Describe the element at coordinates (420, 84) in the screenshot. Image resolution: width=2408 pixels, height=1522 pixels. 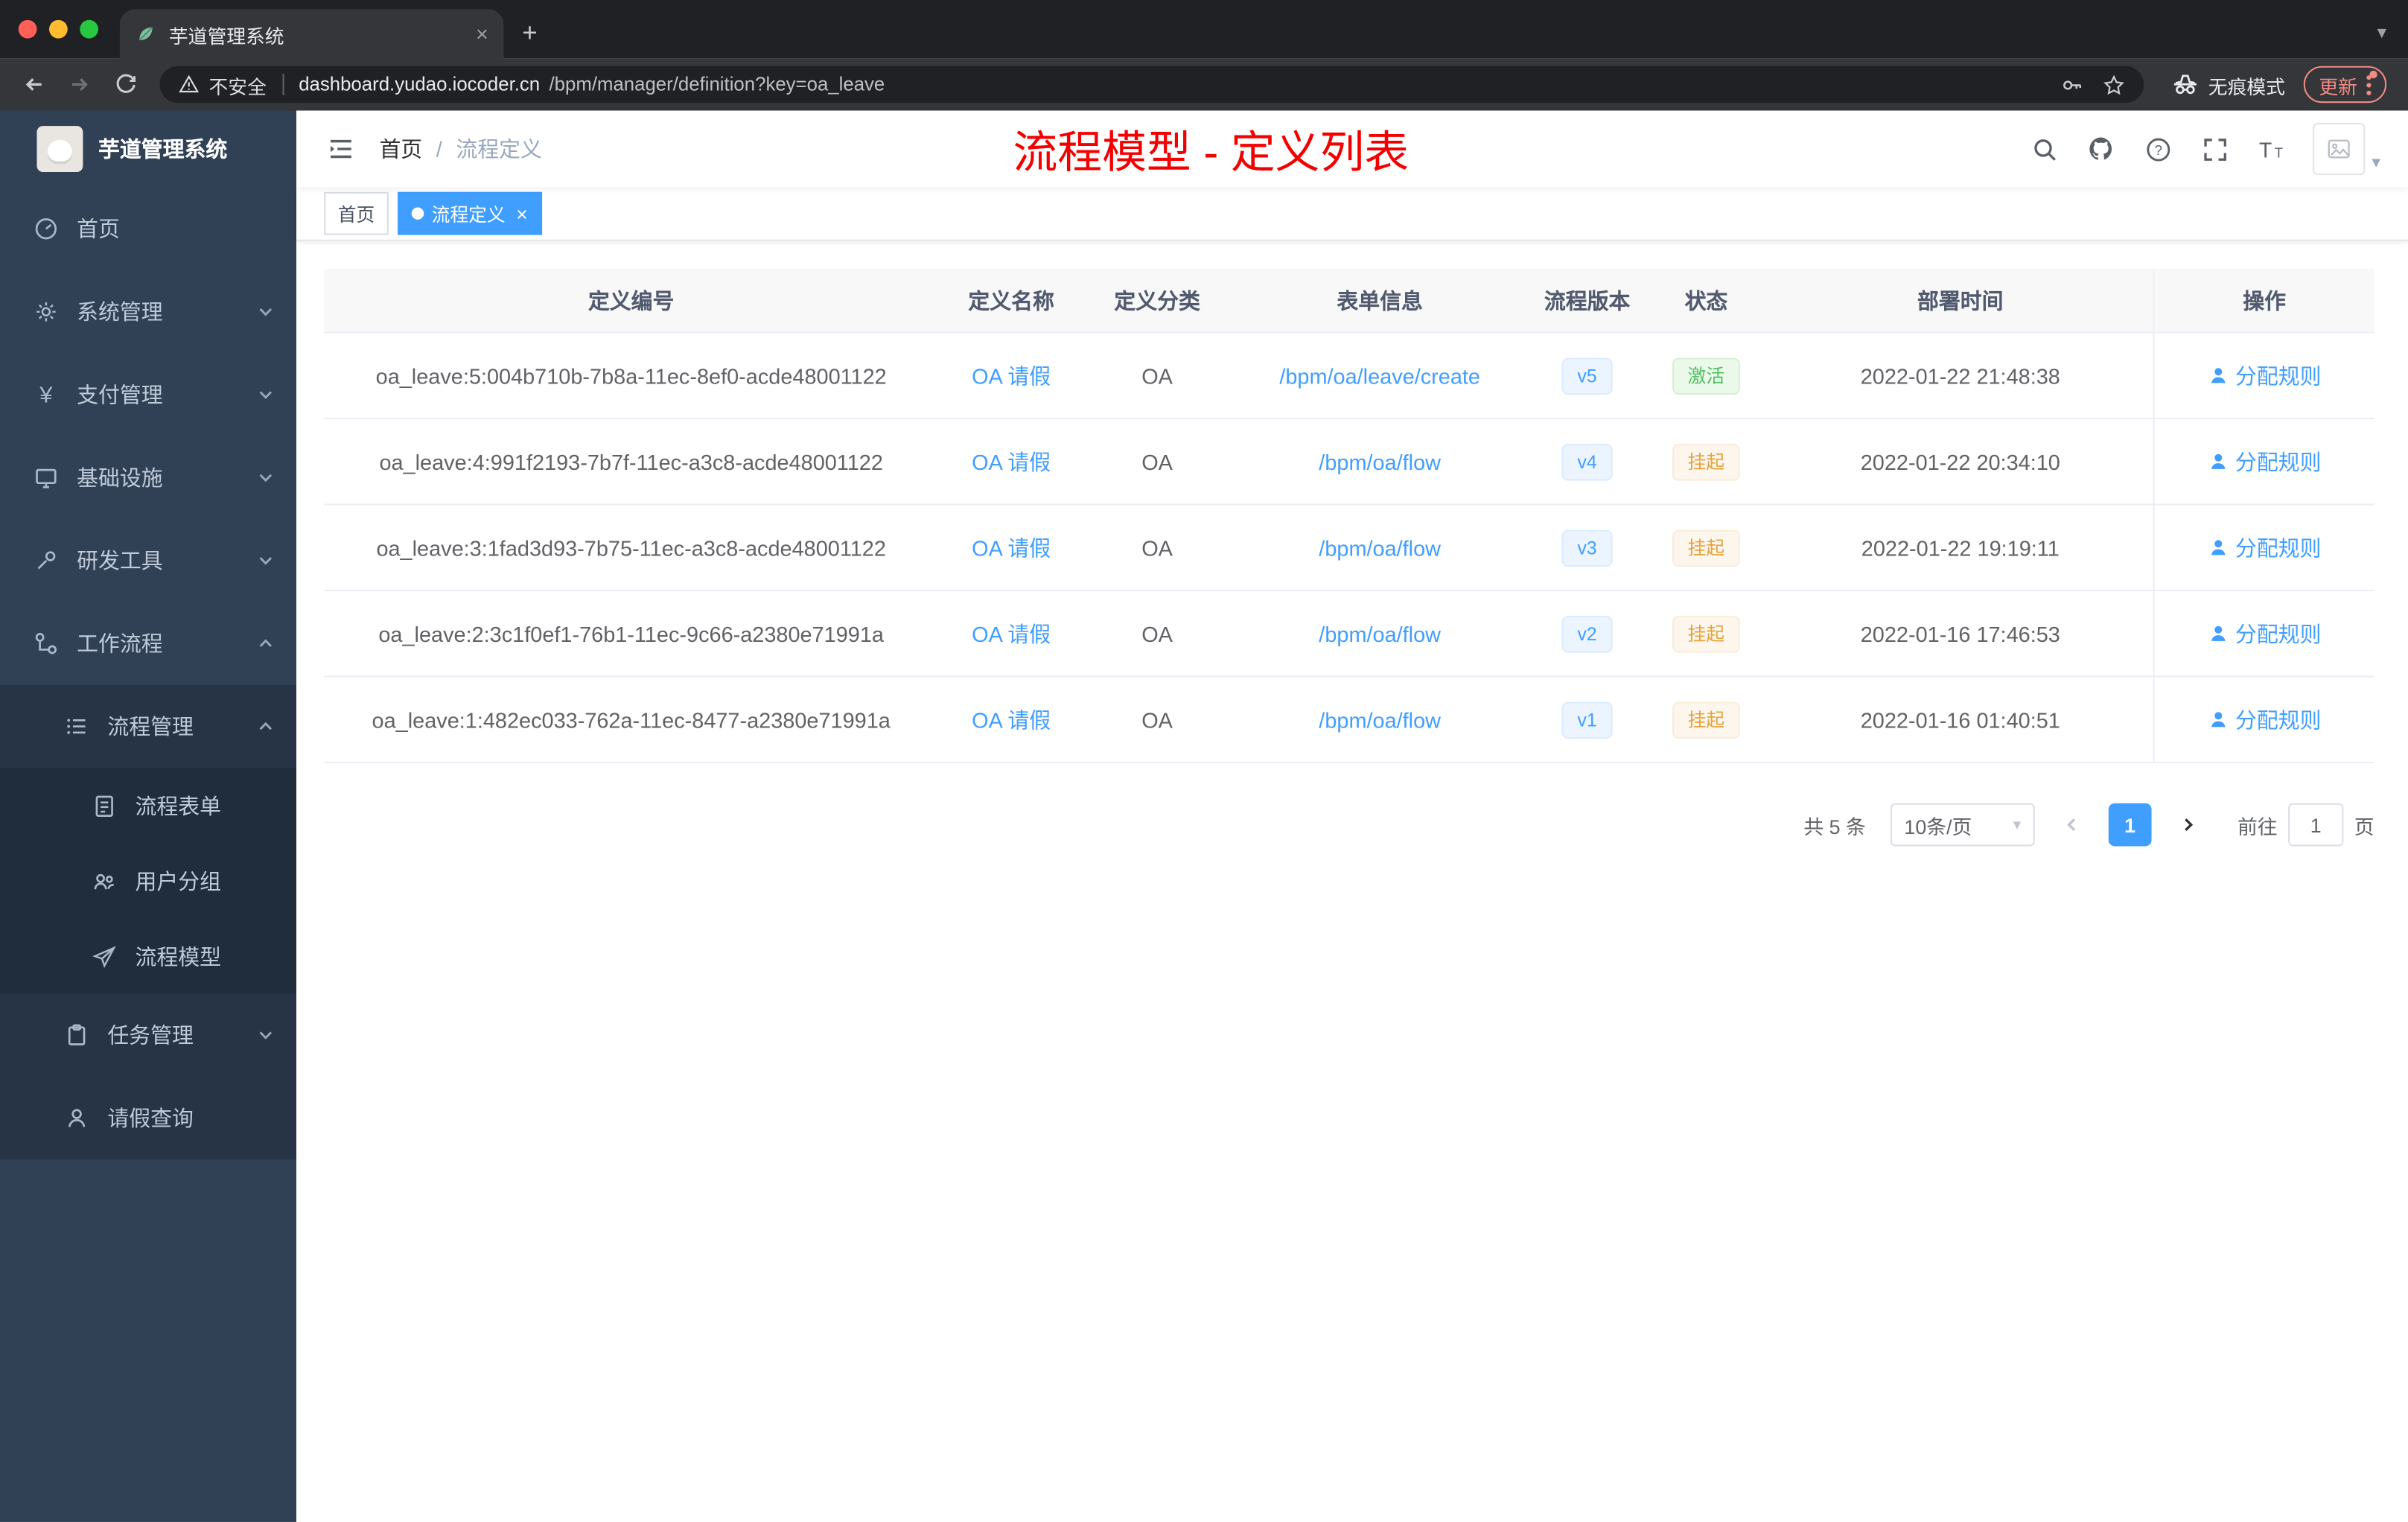
I see `url-host: dashboard.yudao.iocoder.cn` at that location.